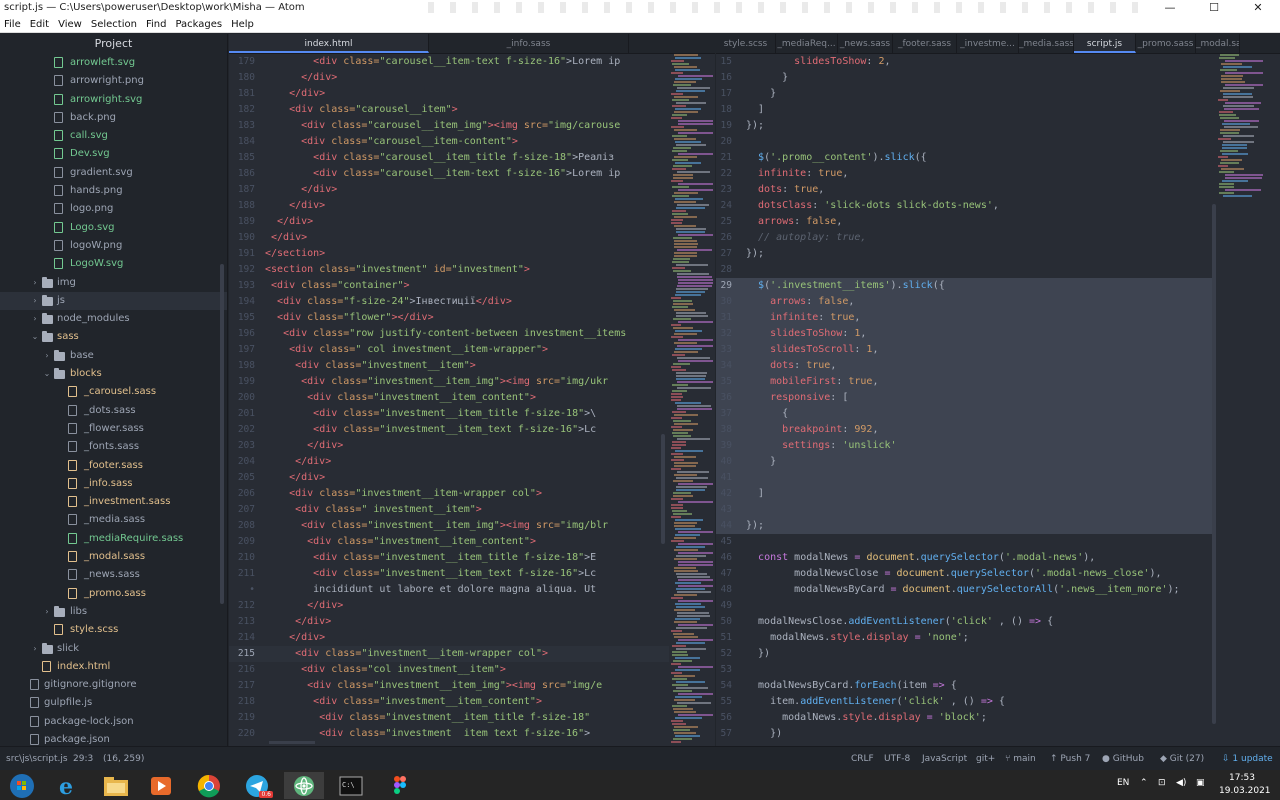 The width and height of the screenshot is (1280, 800). What do you see at coordinates (449, 222) in the screenshot?
I see `code-line: 189 </div>` at bounding box center [449, 222].